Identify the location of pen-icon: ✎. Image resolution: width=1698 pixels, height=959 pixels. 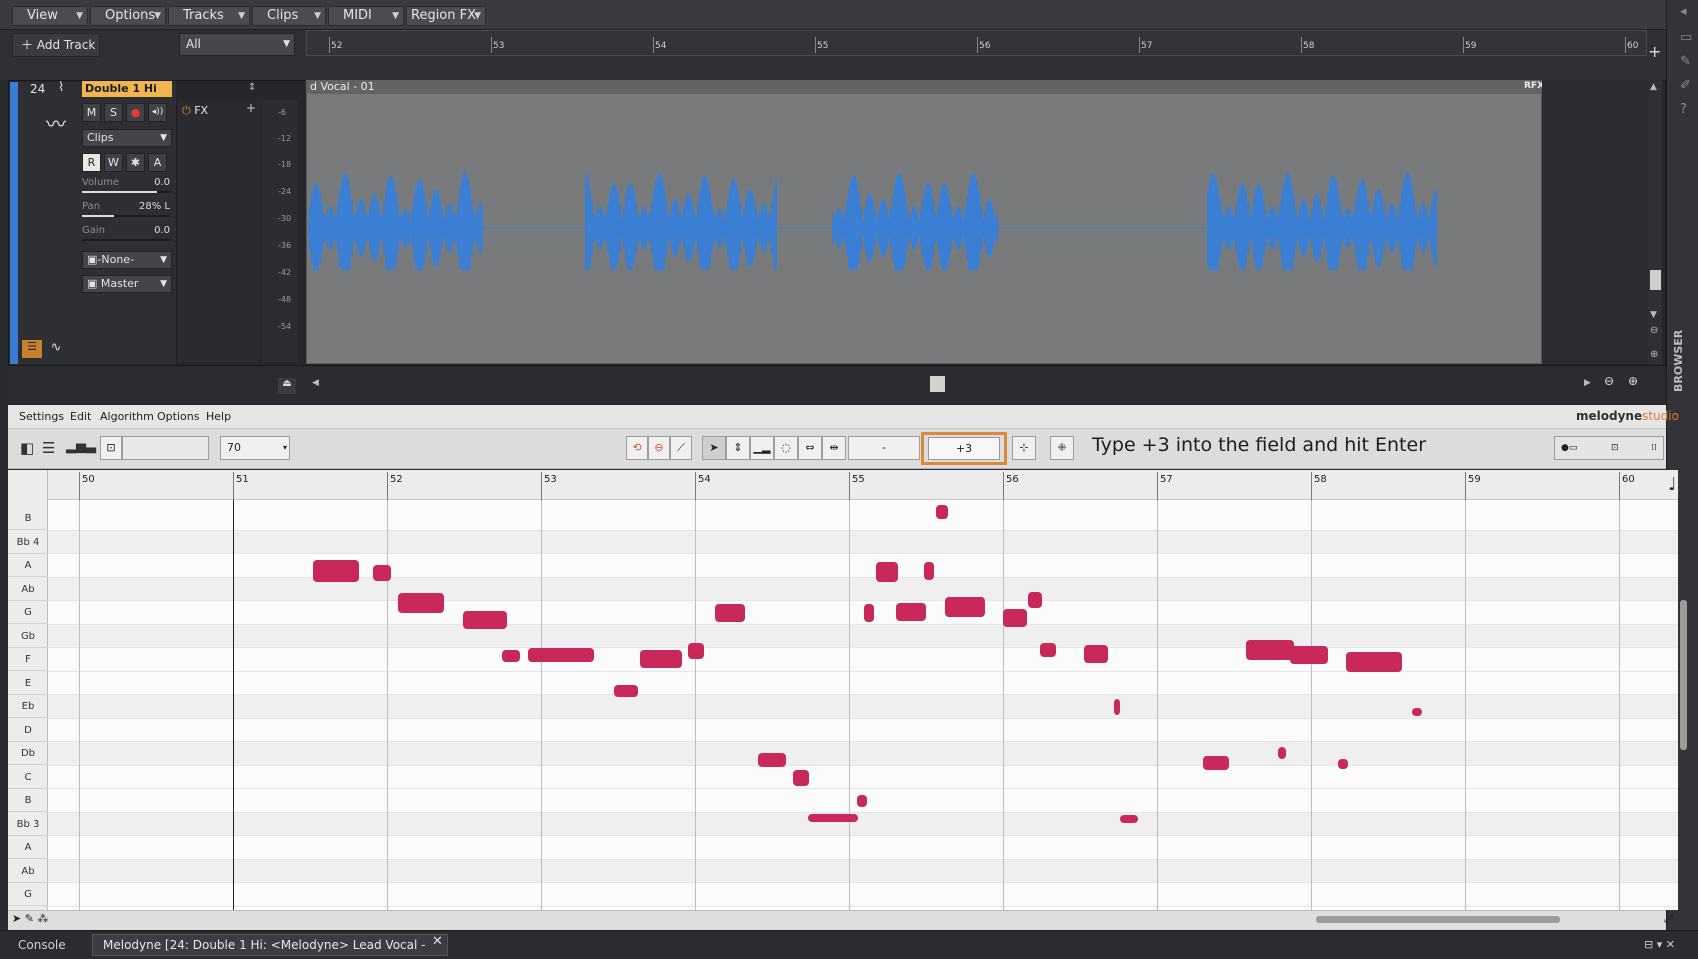
(1685, 61).